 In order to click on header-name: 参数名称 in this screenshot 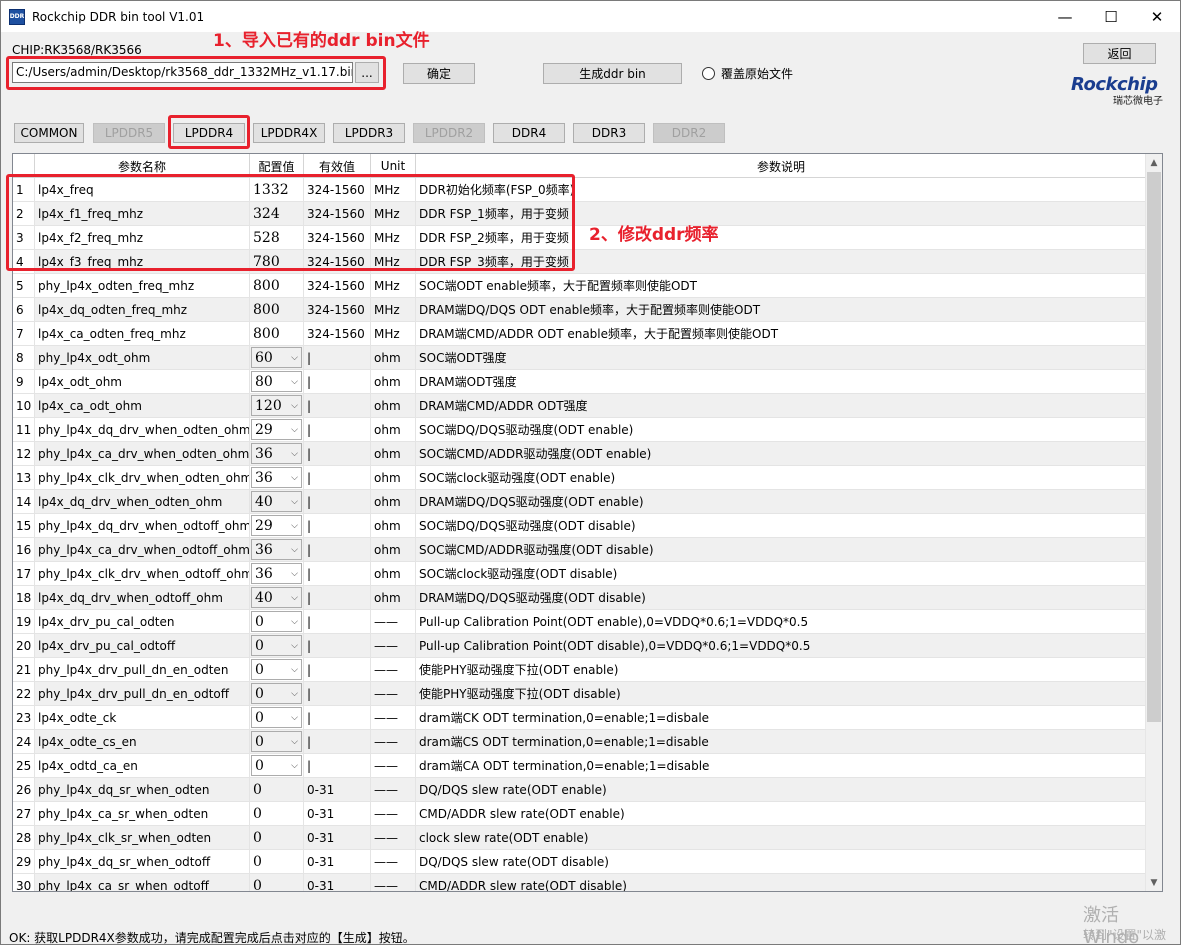, I will do `click(142, 166)`.